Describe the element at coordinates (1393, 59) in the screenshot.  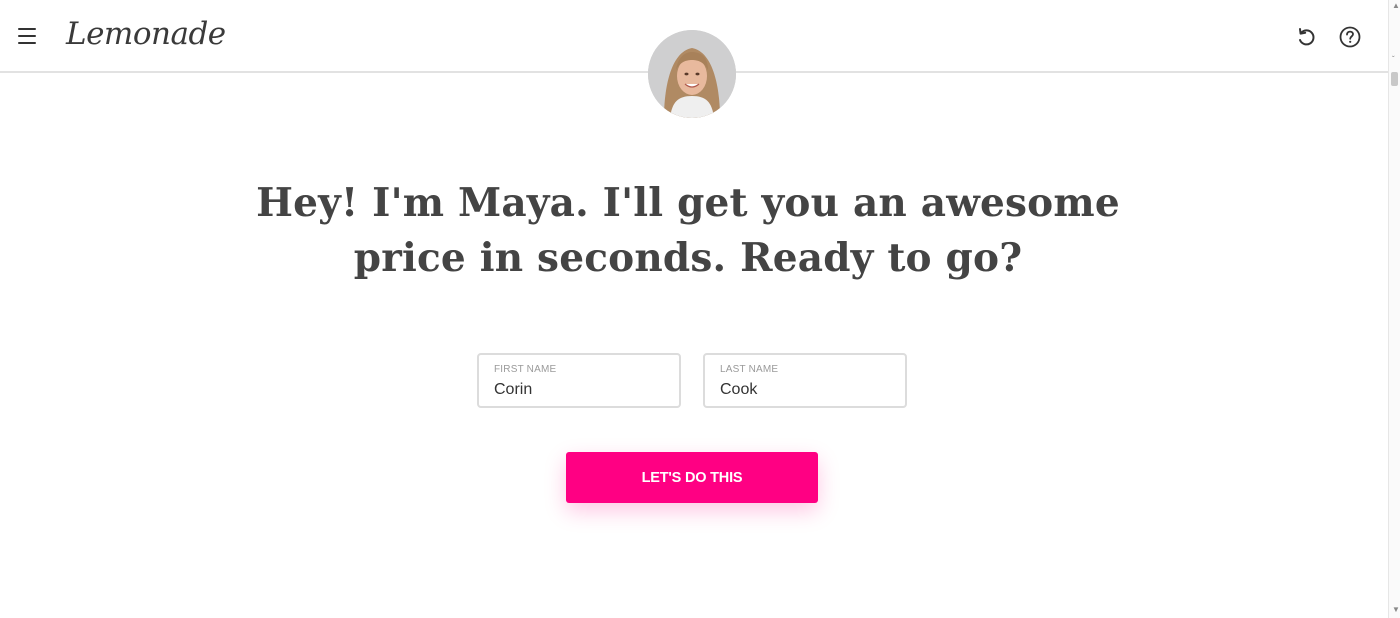
I see `scroll-collapse-icon: ˇ` at that location.